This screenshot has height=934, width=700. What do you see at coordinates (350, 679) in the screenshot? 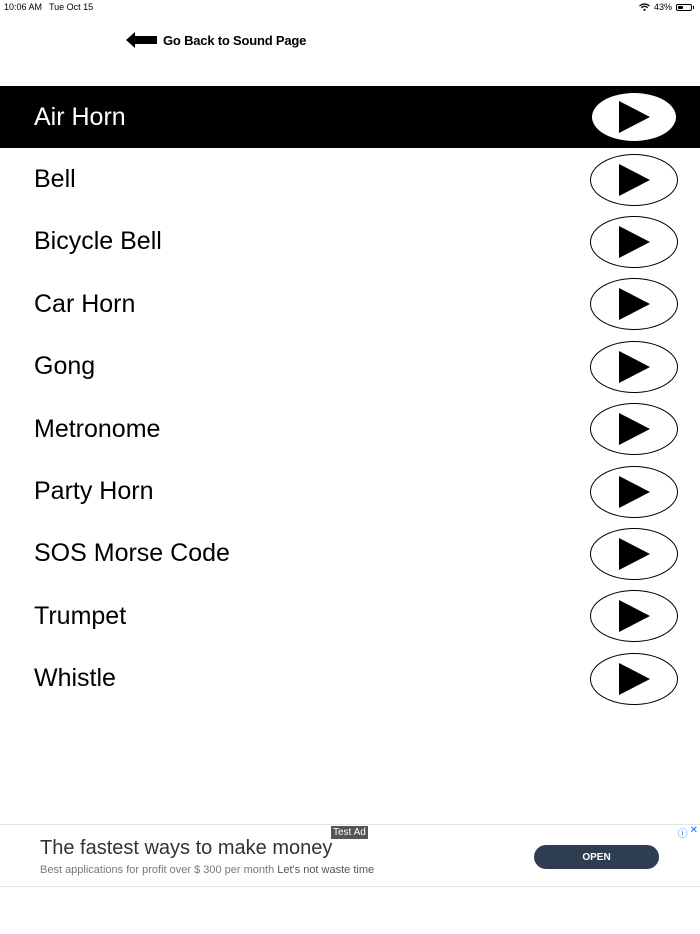
I see `sound-row: Whistle` at bounding box center [350, 679].